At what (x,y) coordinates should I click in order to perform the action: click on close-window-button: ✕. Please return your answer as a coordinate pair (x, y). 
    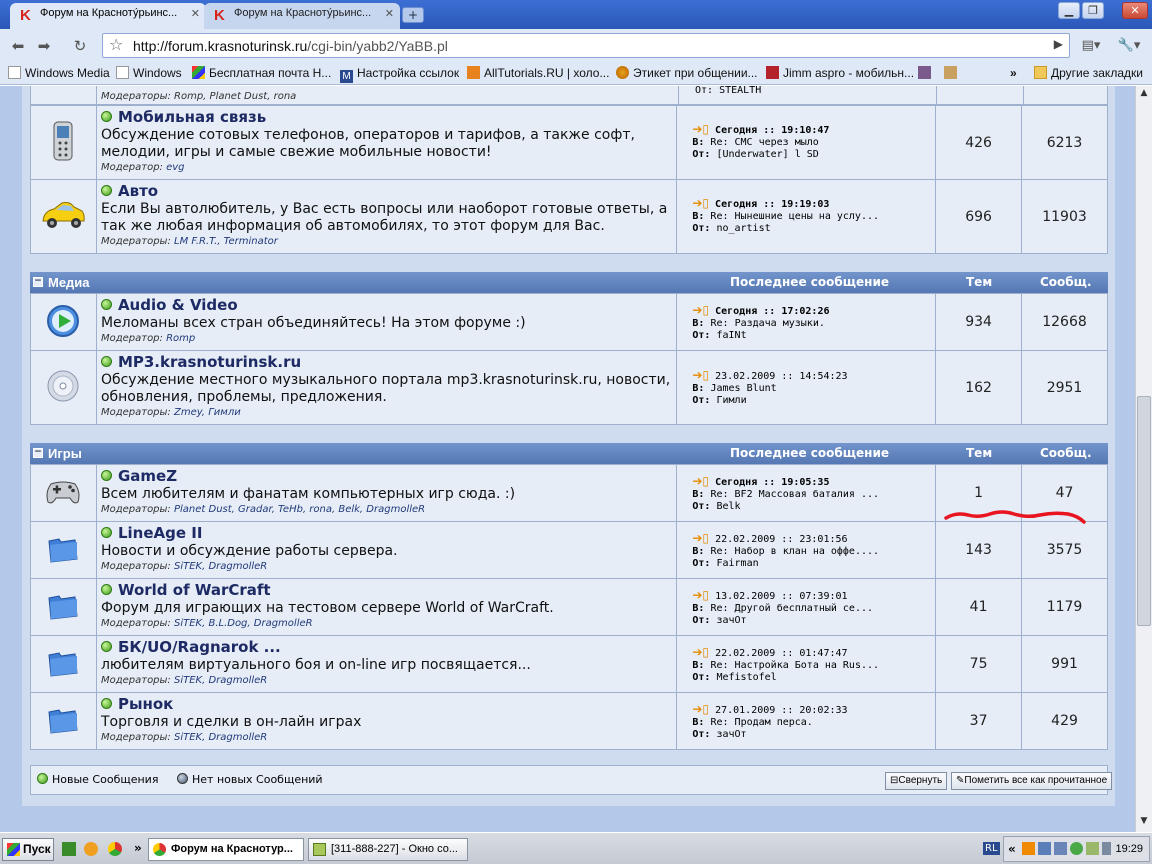
    Looking at the image, I should click on (1135, 10).